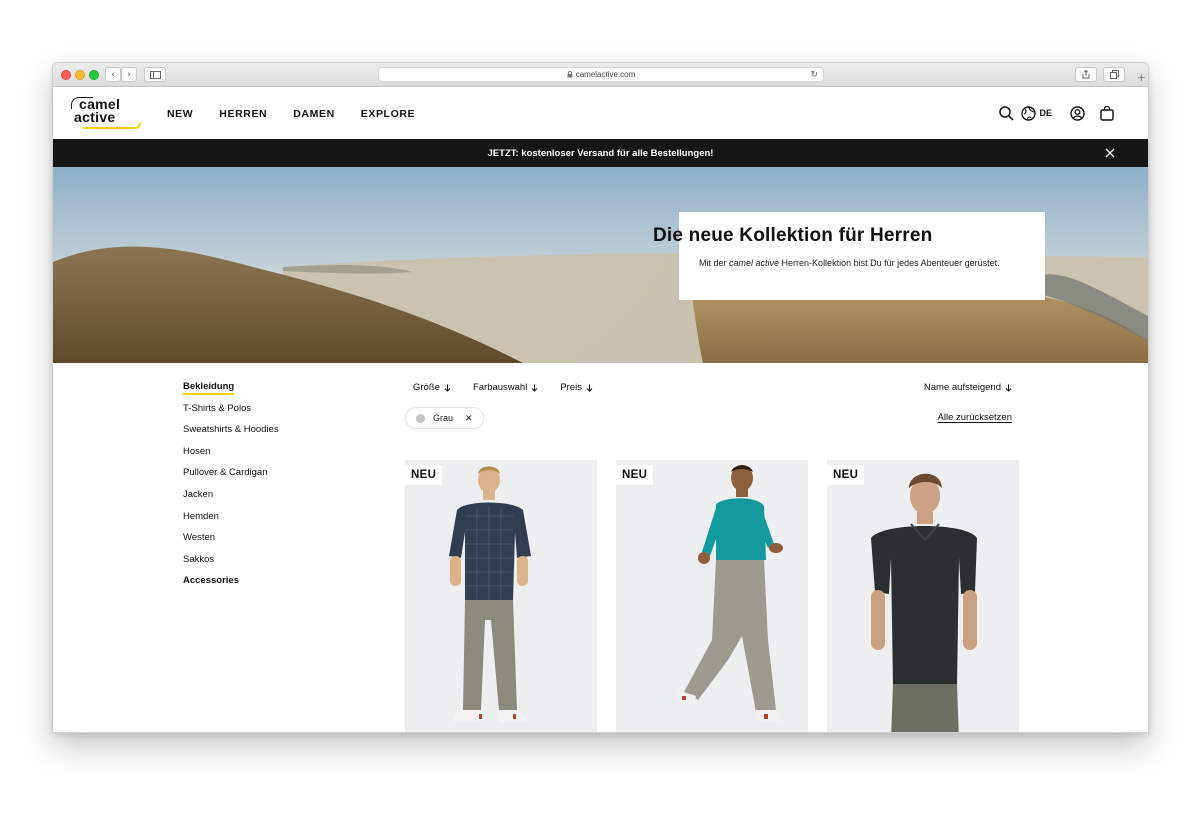 The height and width of the screenshot is (817, 1200). What do you see at coordinates (231, 500) in the screenshot?
I see `sidebar-item-jacken: Jacken` at bounding box center [231, 500].